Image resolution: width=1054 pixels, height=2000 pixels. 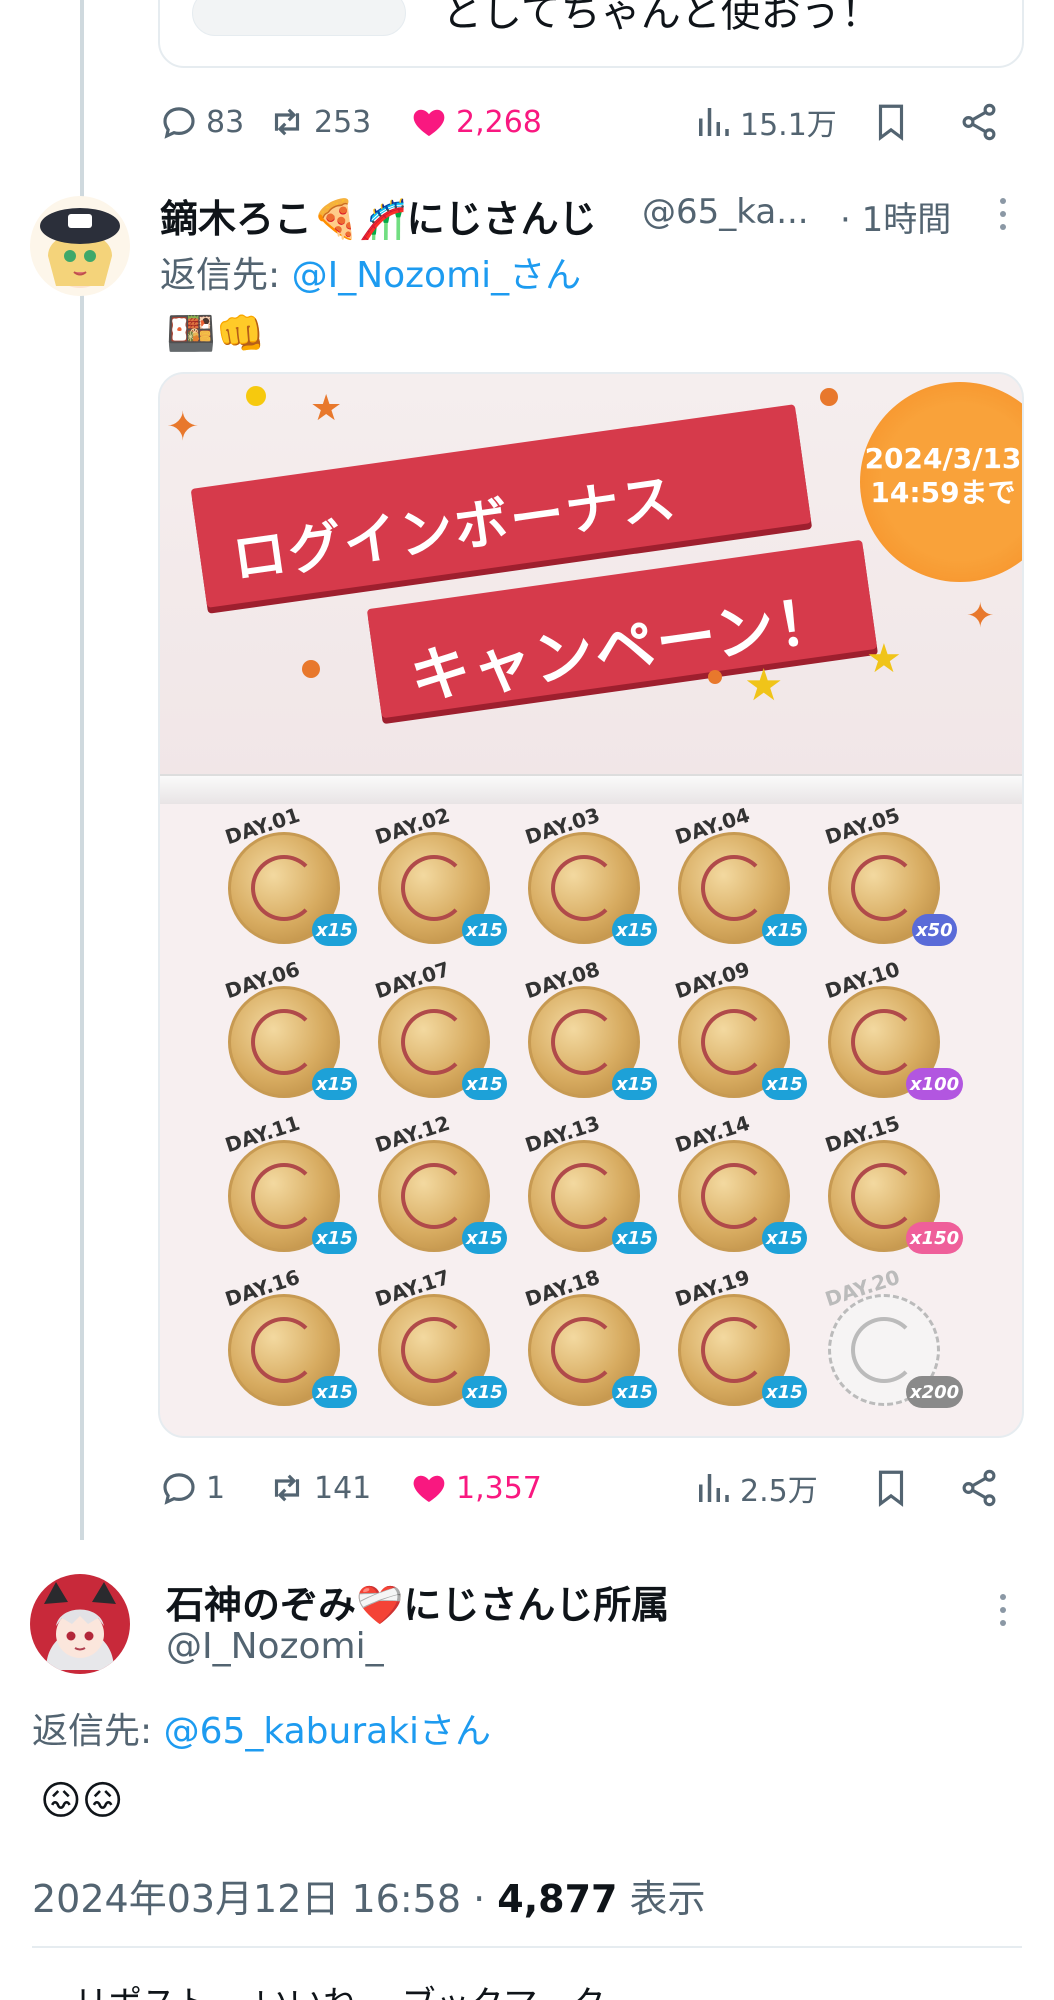 I want to click on login-bonus-coin: DAY.18 x15, so click(x=588, y=1336).